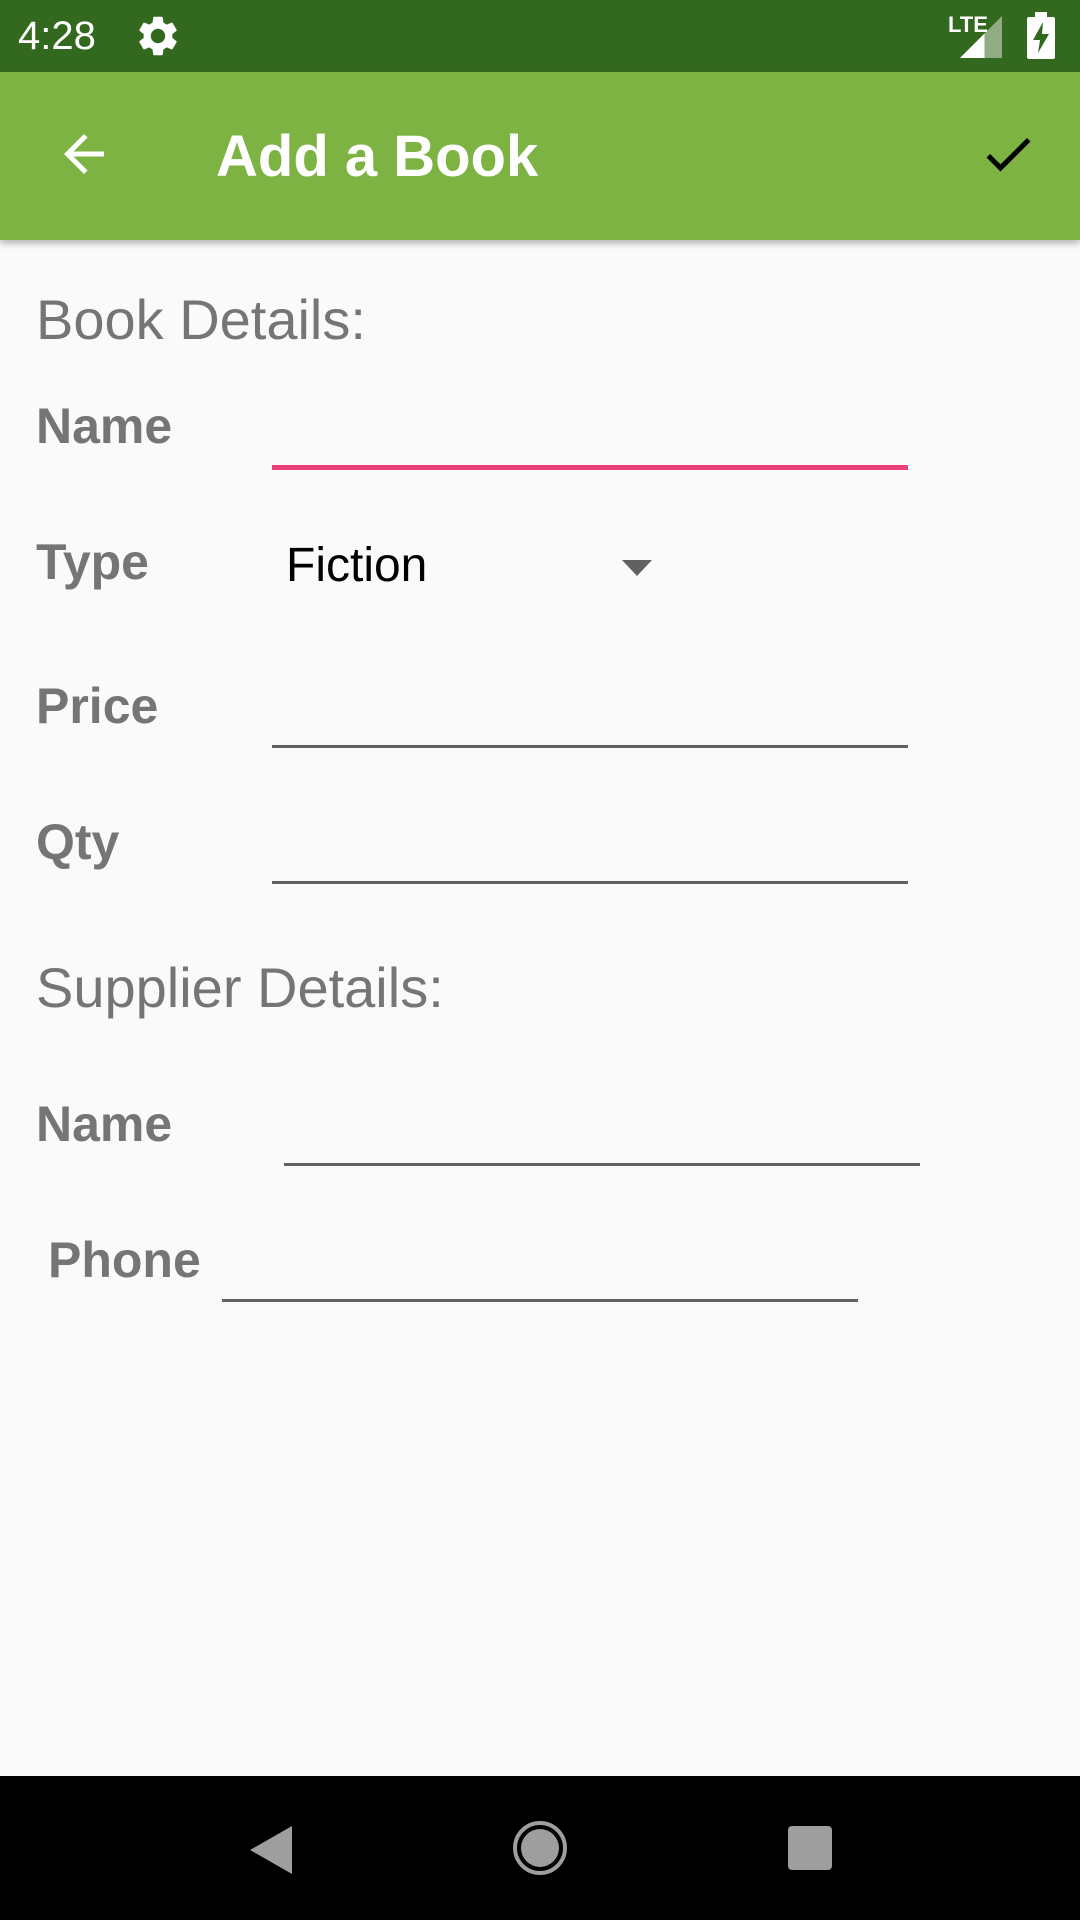 Image resolution: width=1080 pixels, height=1920 pixels. What do you see at coordinates (57, 36) in the screenshot?
I see `status-time: 4:28` at bounding box center [57, 36].